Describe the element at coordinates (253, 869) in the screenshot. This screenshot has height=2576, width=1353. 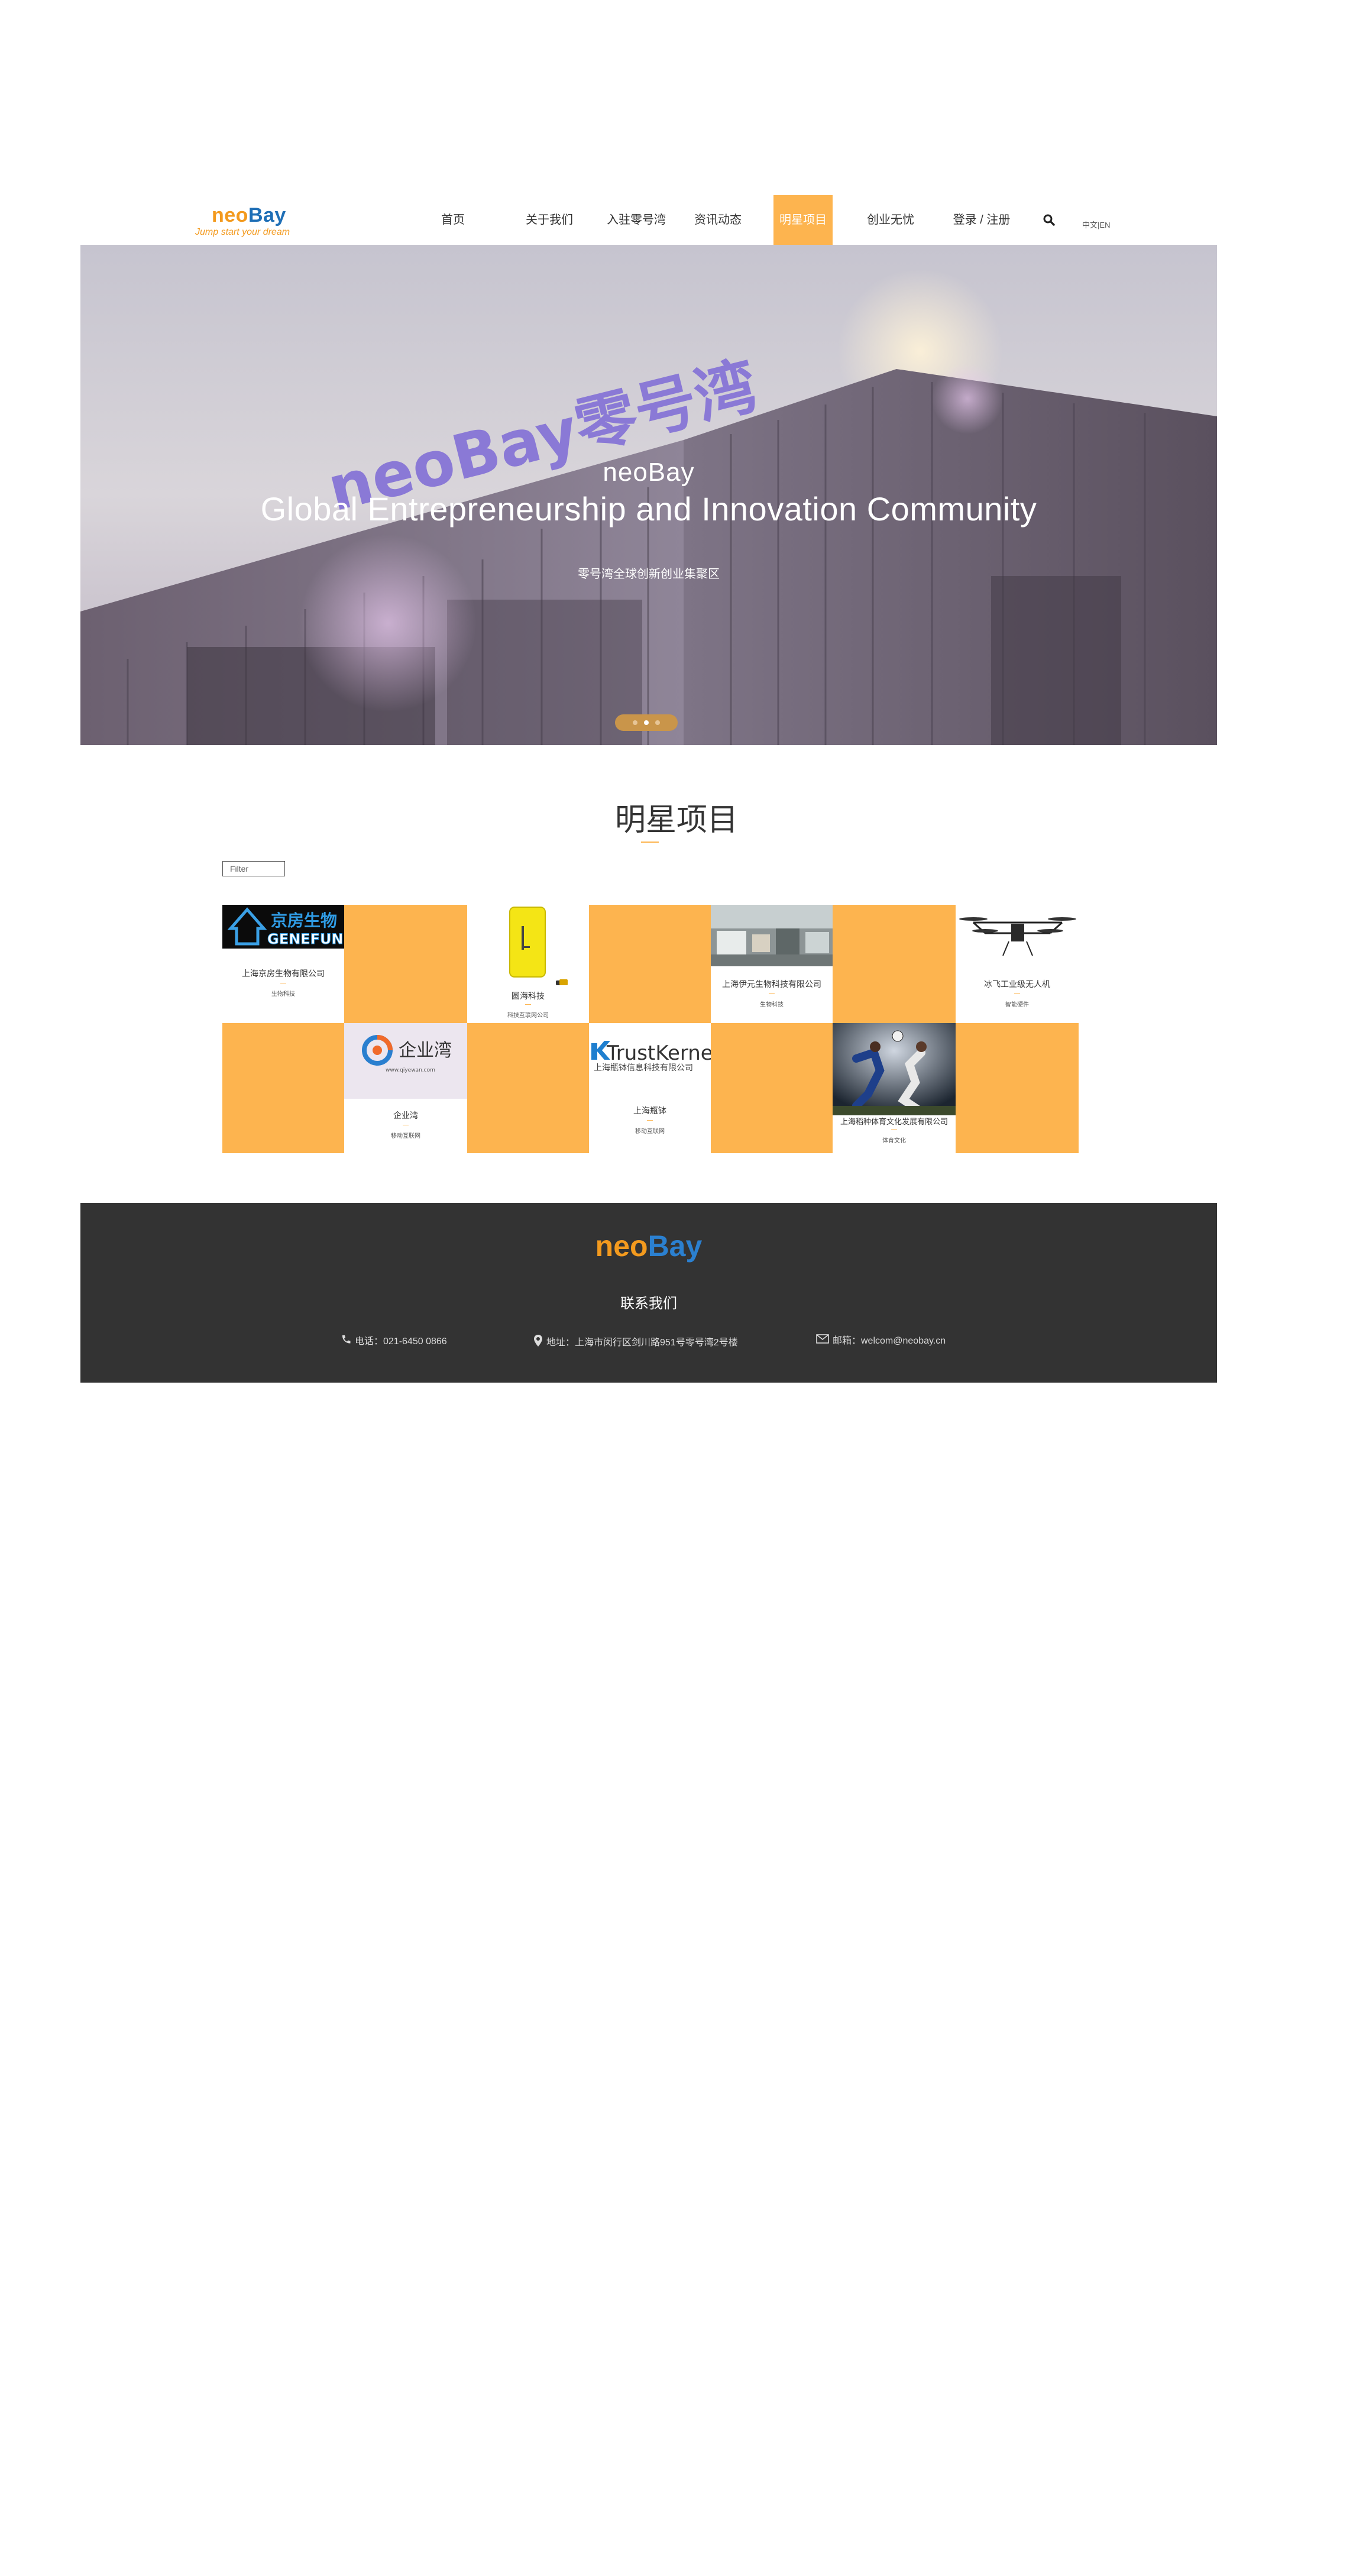
I see `filter-input: Filter` at that location.